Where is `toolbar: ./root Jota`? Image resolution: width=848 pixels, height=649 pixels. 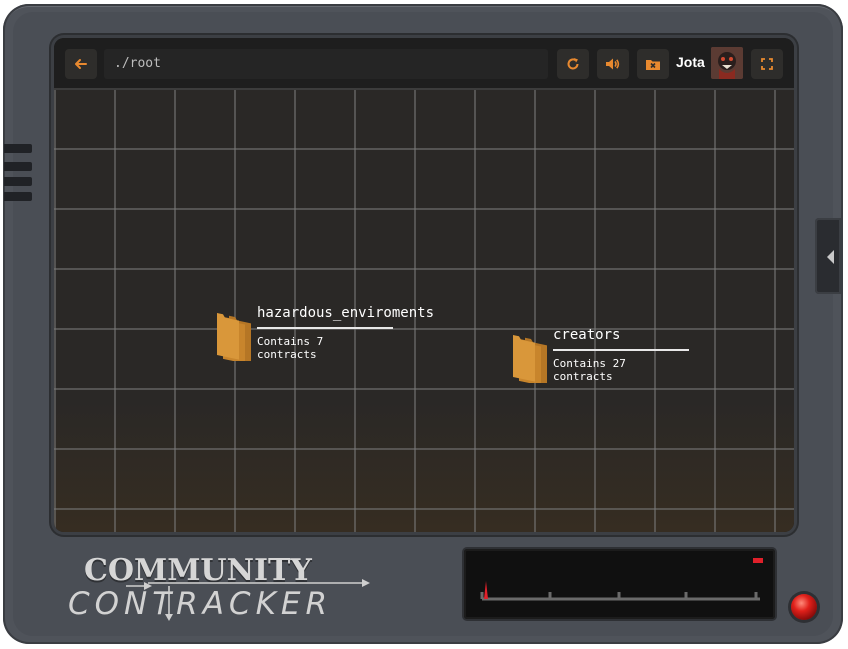 toolbar: ./root Jota is located at coordinates (424, 64).